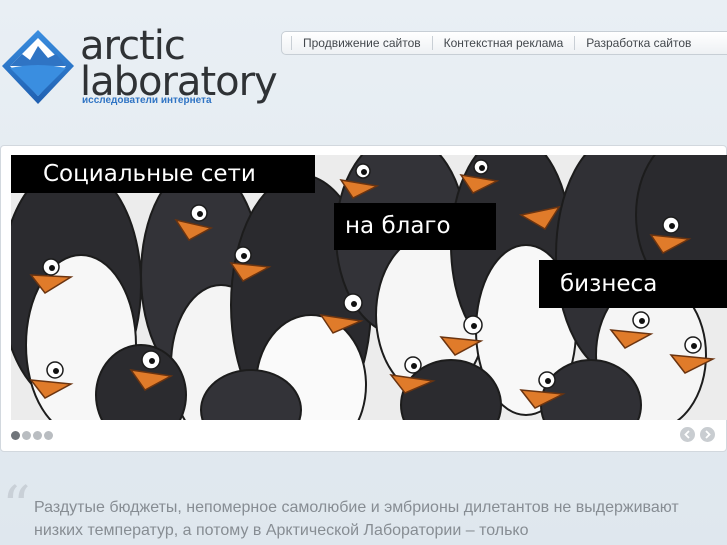 This screenshot has height=545, width=727. I want to click on nav-item-seo: Продвижение сайтов, so click(361, 43).